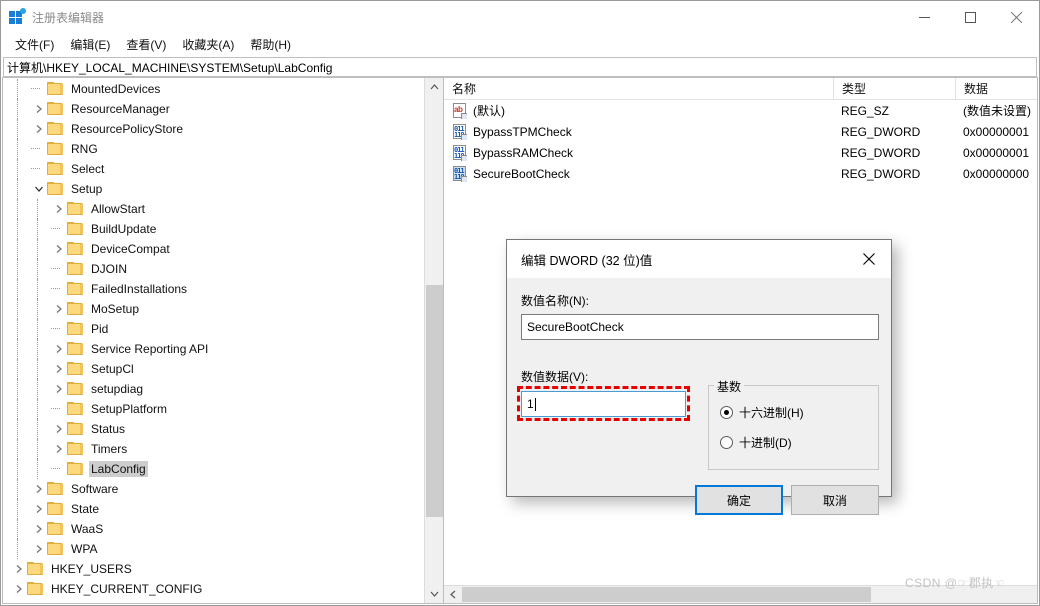  I want to click on value-data-cell: (数值未设置), so click(997, 111).